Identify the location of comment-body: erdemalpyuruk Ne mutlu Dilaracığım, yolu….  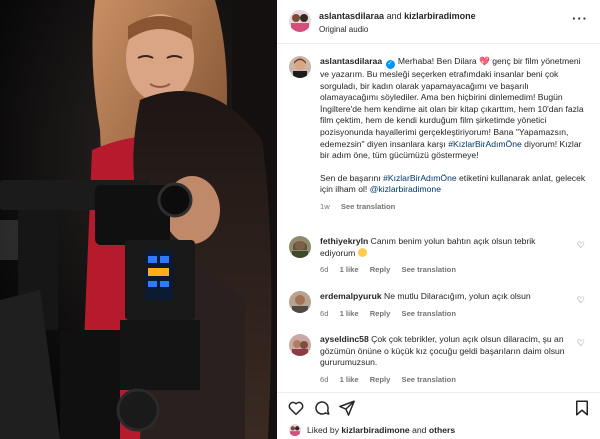
(445, 305).